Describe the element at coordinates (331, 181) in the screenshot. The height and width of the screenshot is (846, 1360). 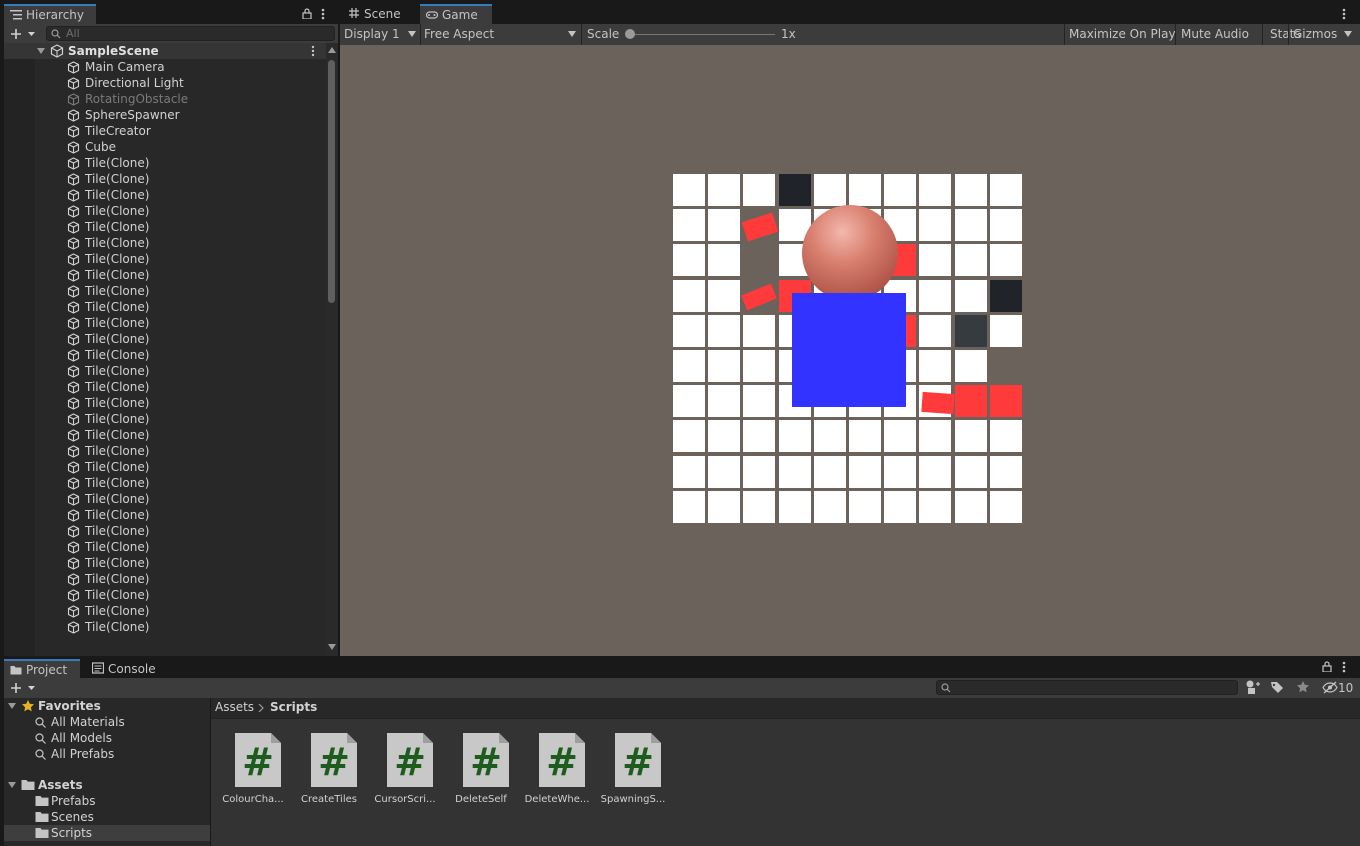
I see `hierarchy-scroll-thumb` at that location.